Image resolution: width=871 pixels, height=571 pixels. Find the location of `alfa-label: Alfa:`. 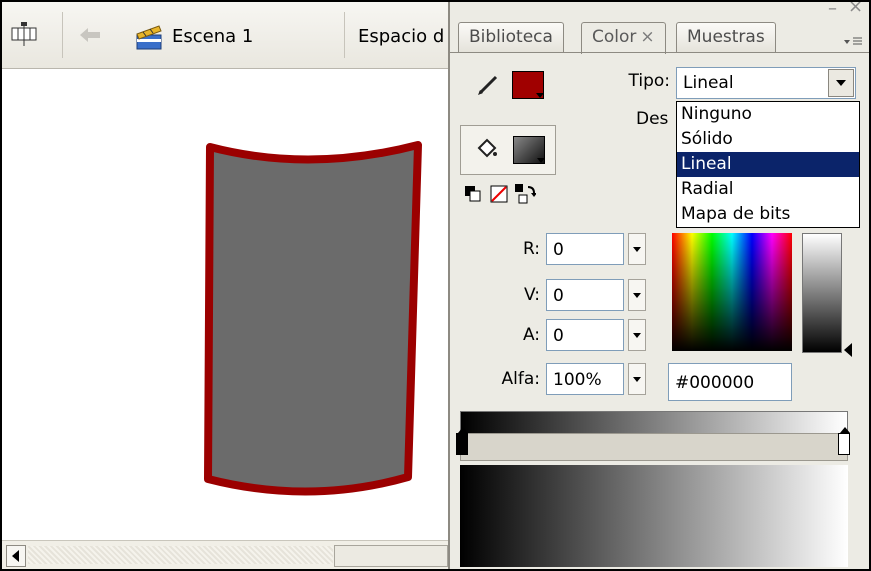

alfa-label: Alfa: is located at coordinates (520, 379).